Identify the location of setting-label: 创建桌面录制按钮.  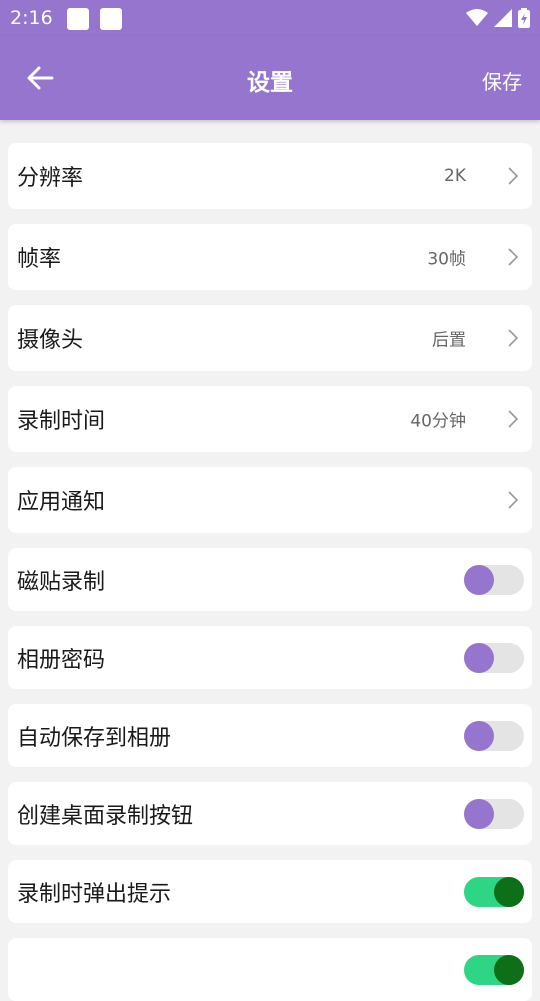
(105, 816).